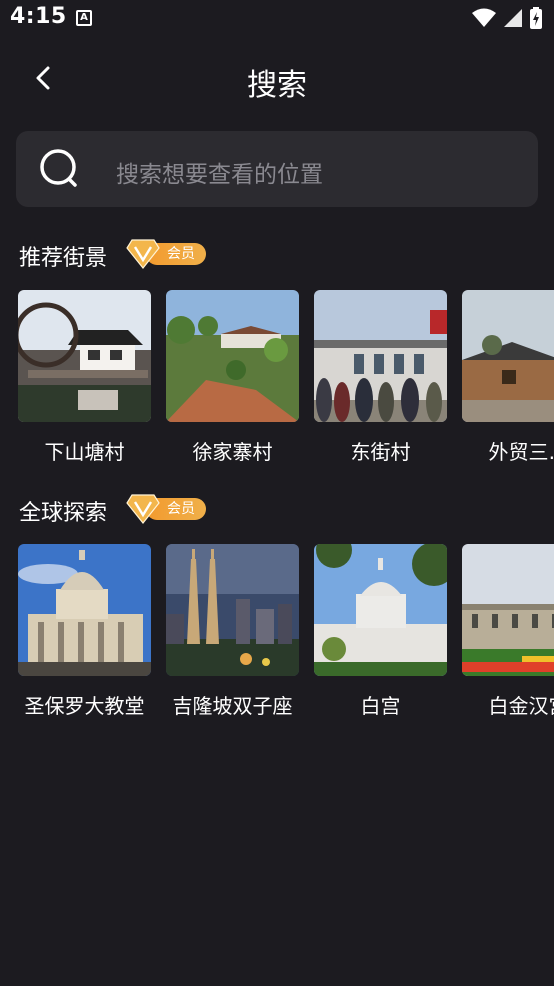 The height and width of the screenshot is (986, 554). I want to click on card-label: 下山塘村, so click(84, 452).